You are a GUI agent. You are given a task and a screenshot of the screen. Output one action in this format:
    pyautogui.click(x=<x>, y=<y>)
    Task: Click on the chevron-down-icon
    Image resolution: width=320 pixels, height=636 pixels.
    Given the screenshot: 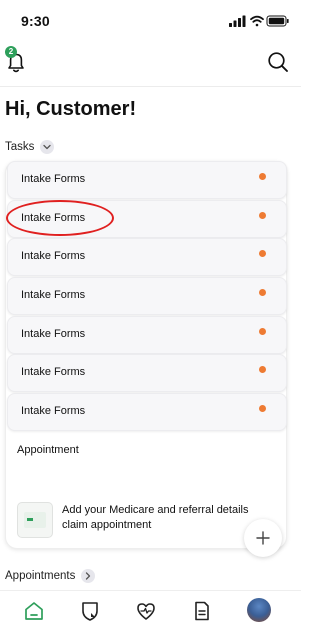 What is the action you would take?
    pyautogui.click(x=47, y=147)
    